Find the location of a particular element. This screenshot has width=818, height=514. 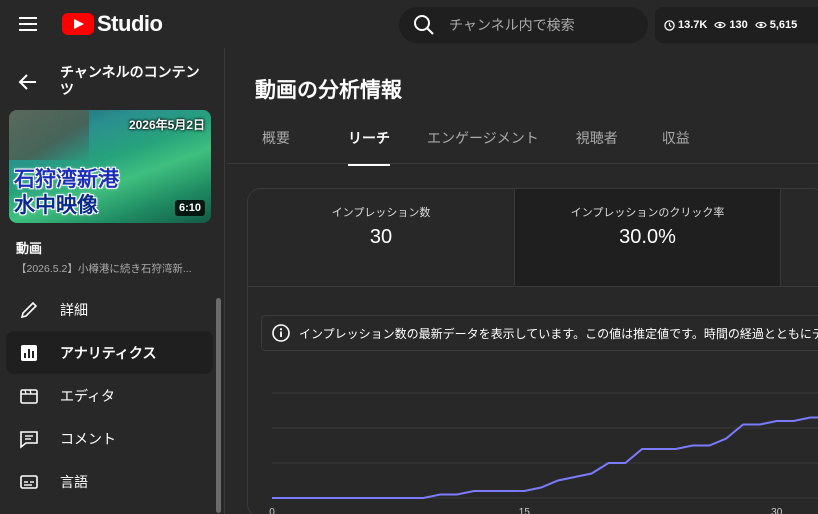

metric-impressions: インプレッション数 30 is located at coordinates (381, 237).